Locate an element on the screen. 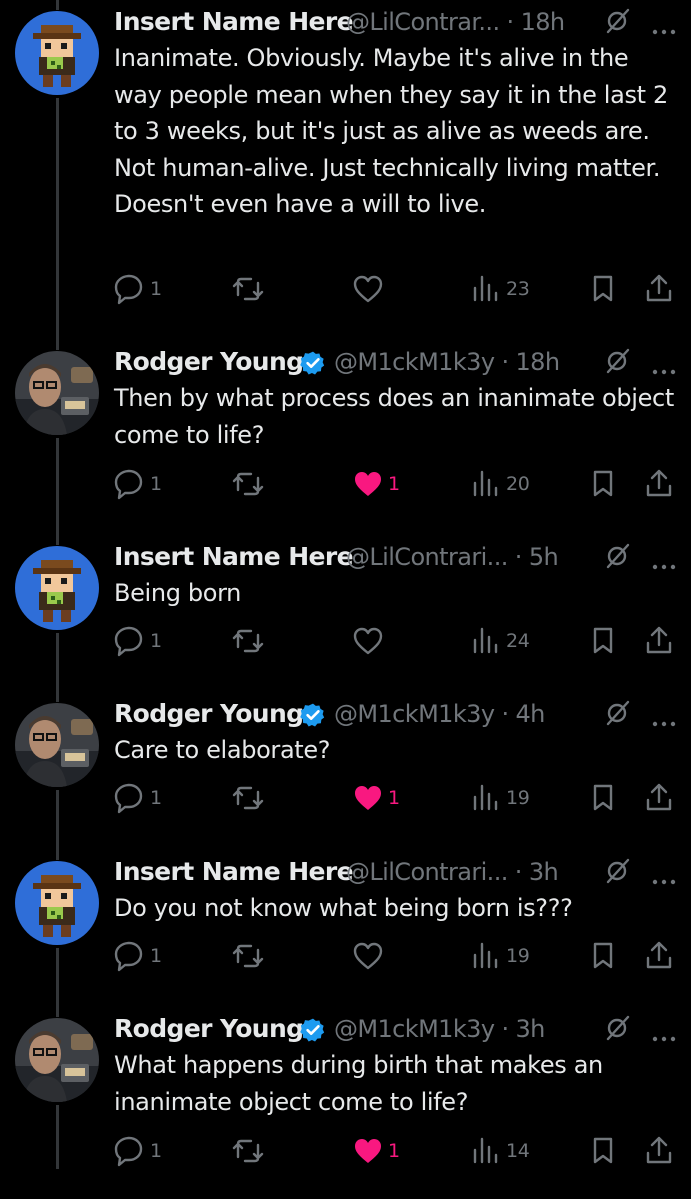  author-handle-and-time: @LilContrari... · 5h is located at coordinates (452, 557).